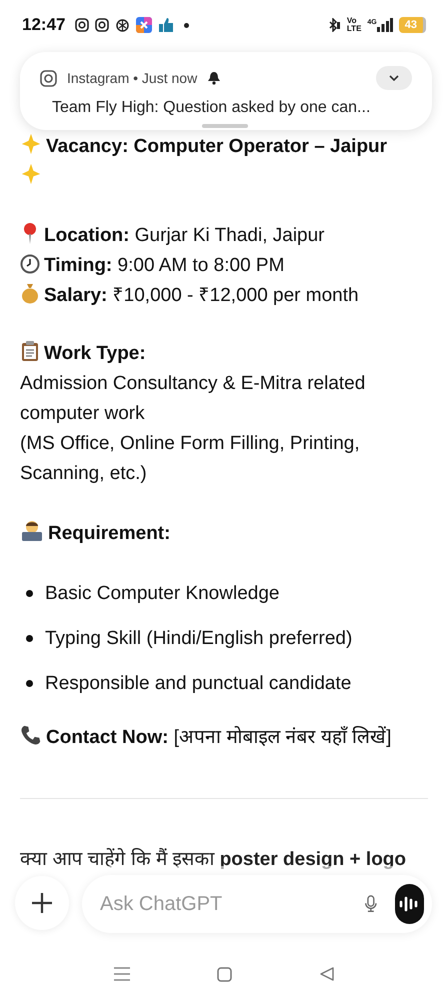 The width and height of the screenshot is (448, 1000). Describe the element at coordinates (198, 683) in the screenshot. I see `bullet-text: Responsible and punctual candidate` at that location.